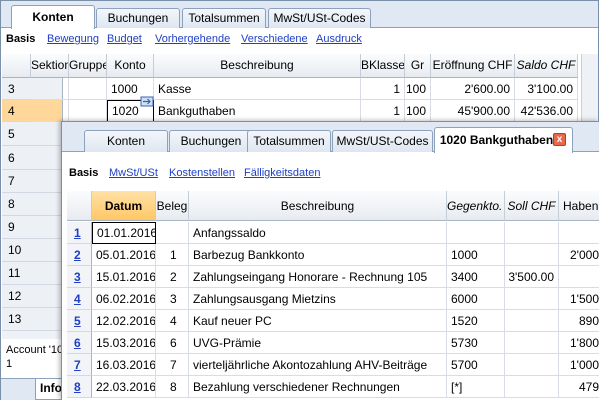 This screenshot has width=599, height=400. What do you see at coordinates (202, 173) in the screenshot?
I see `view-kostenstellen: Kostenstellen` at bounding box center [202, 173].